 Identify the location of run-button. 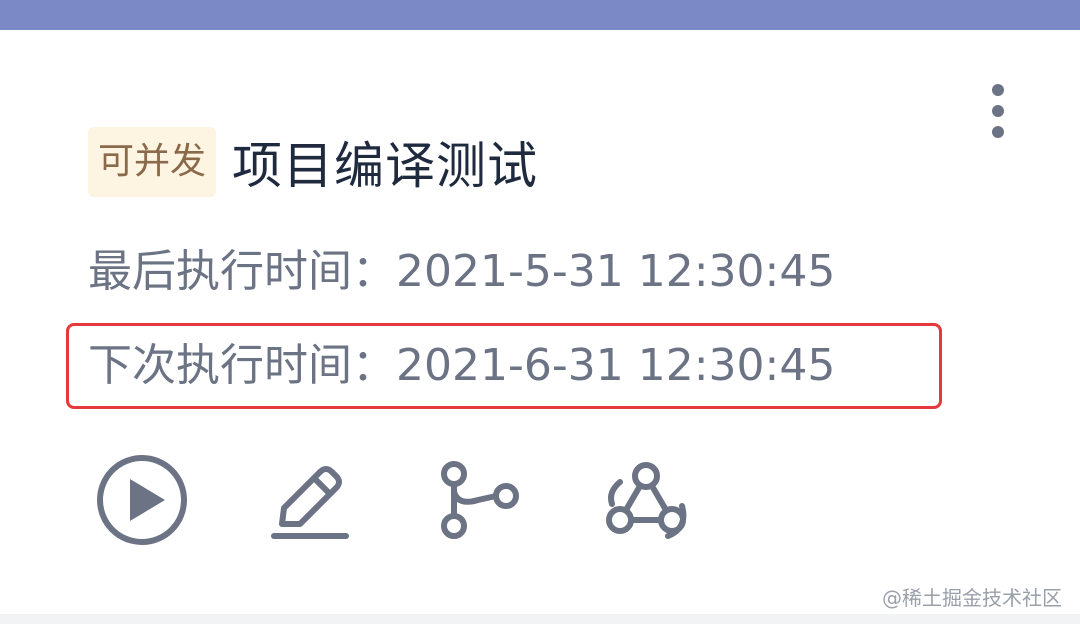
(142, 500).